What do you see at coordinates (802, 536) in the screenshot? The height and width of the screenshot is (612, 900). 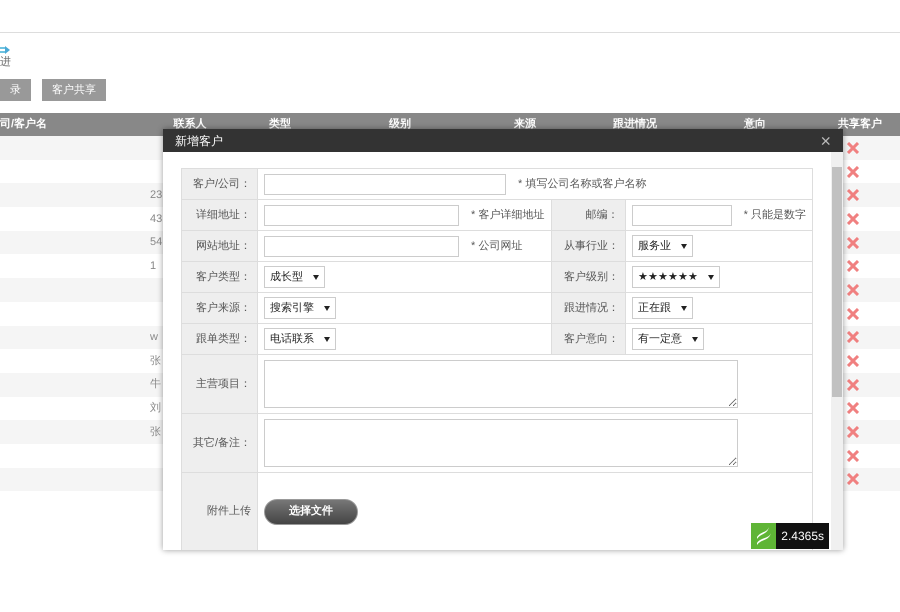 I see `timer-text: 2.4365s` at bounding box center [802, 536].